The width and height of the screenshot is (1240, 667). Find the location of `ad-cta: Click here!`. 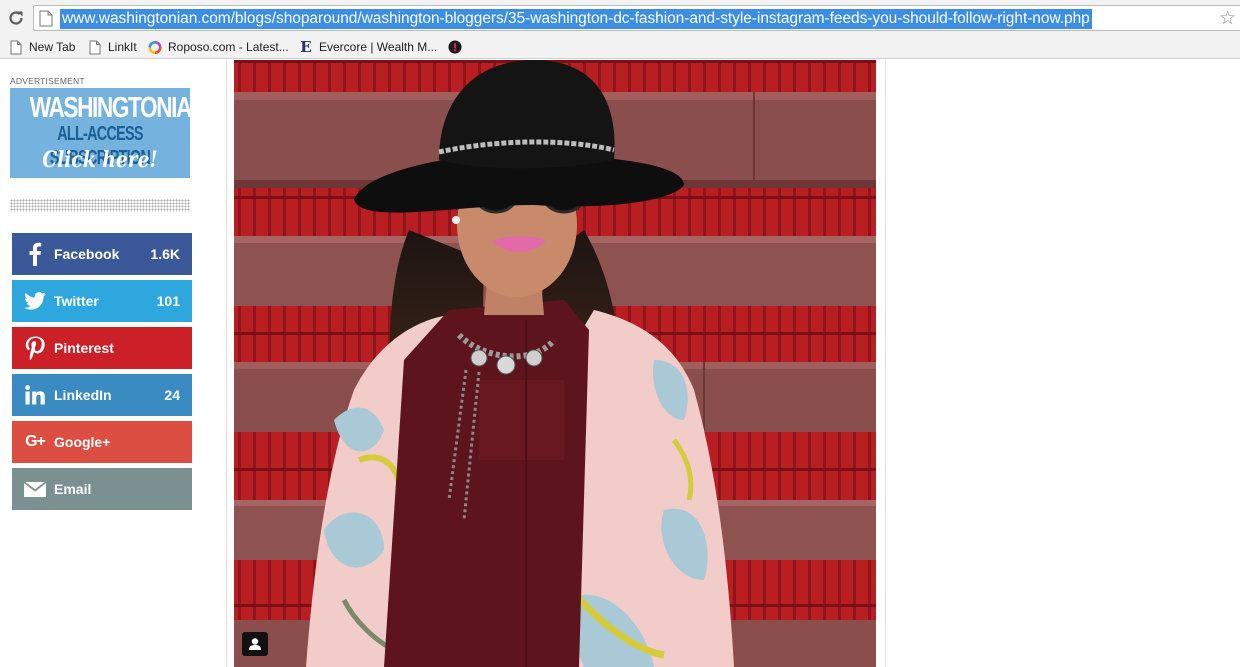

ad-cta: Click here! is located at coordinates (100, 160).